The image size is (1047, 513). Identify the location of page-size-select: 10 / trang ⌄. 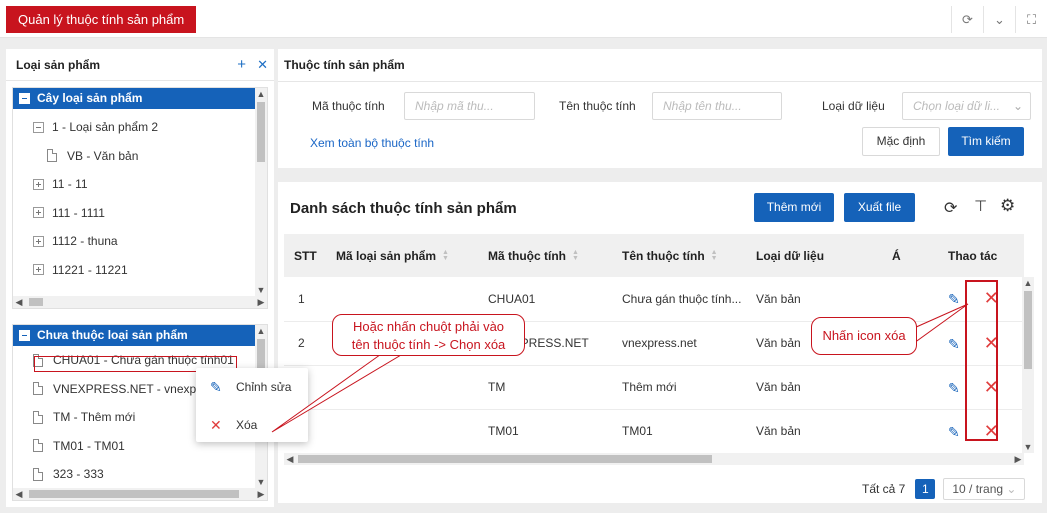
(984, 489).